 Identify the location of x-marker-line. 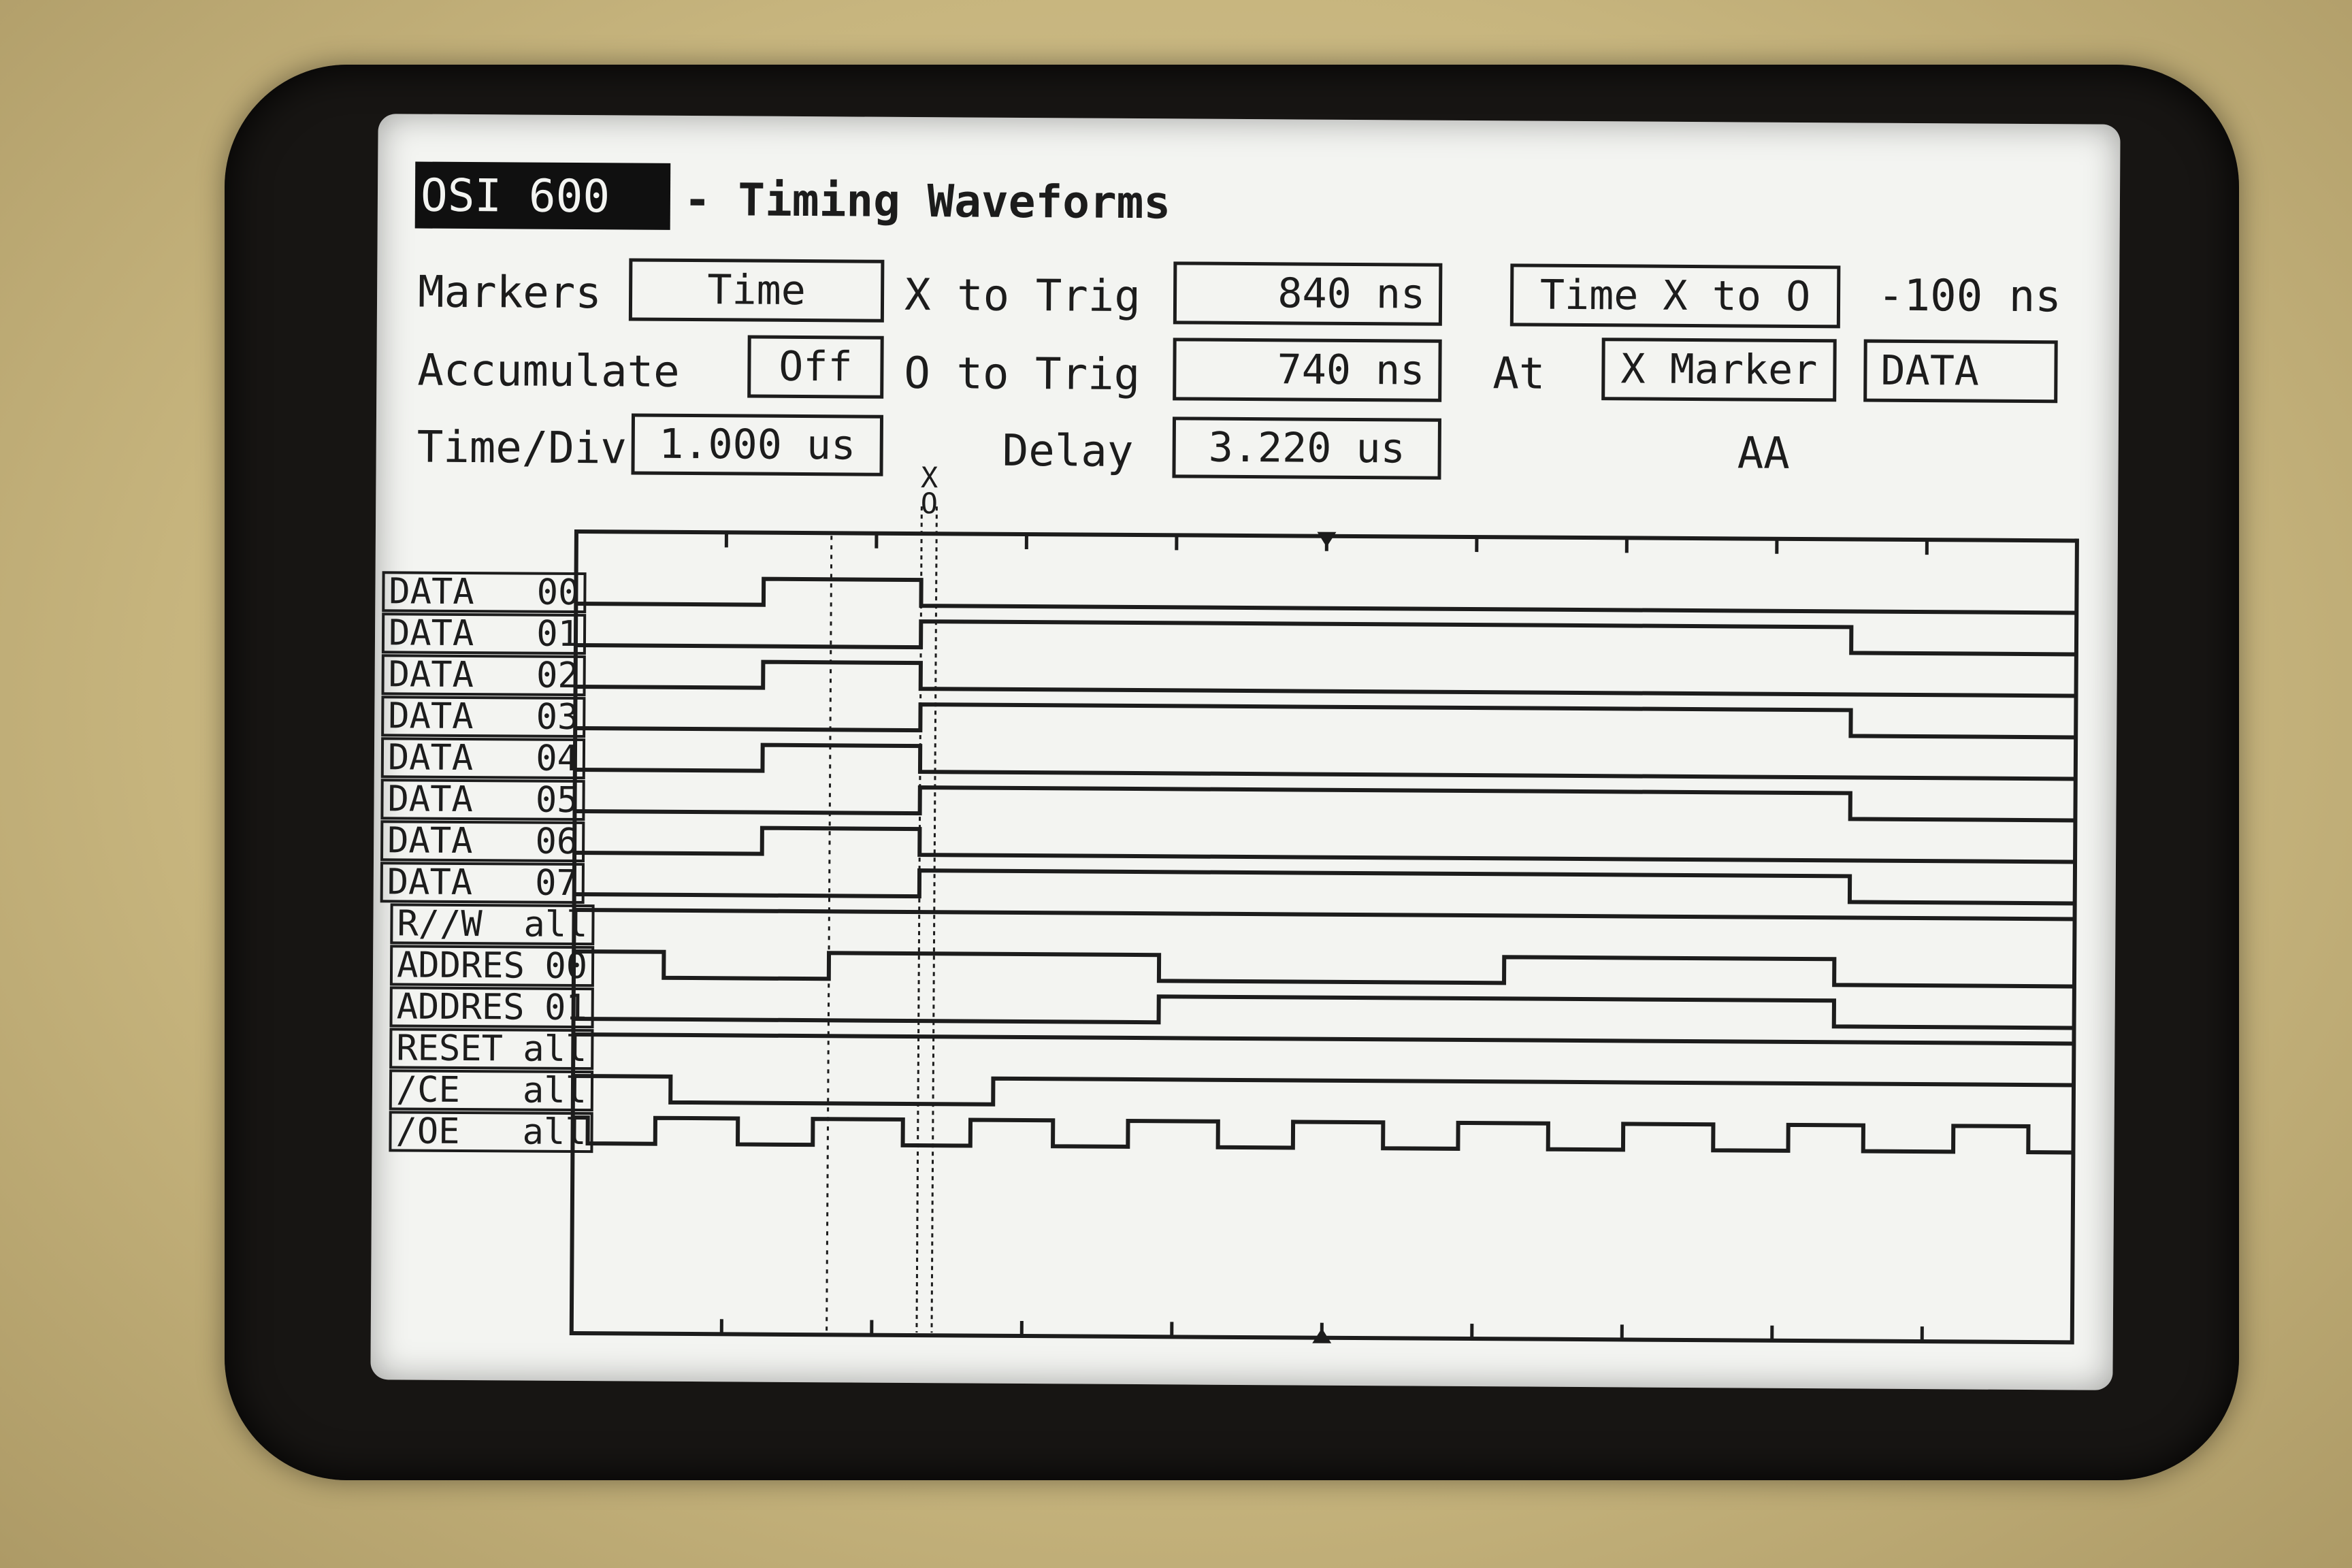
(934, 919).